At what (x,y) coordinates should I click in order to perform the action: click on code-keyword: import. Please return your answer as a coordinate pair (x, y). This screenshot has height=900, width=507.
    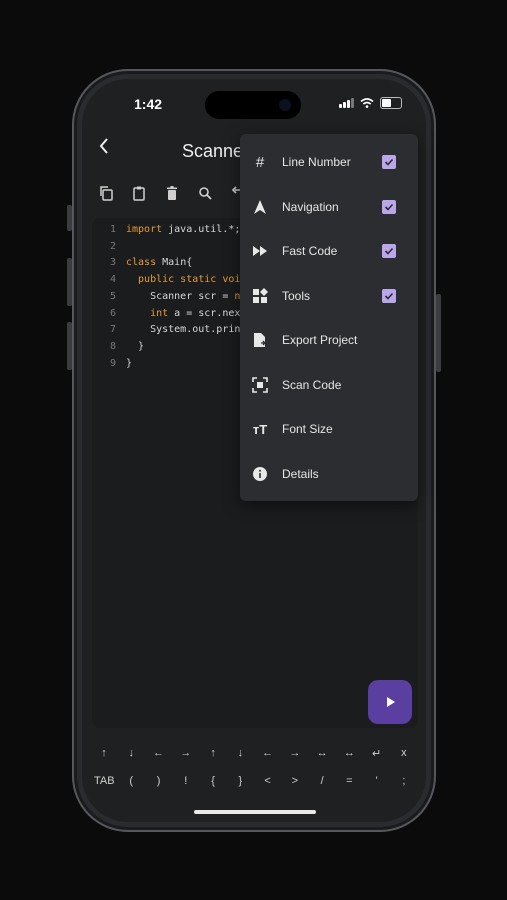
    Looking at the image, I should click on (144, 229).